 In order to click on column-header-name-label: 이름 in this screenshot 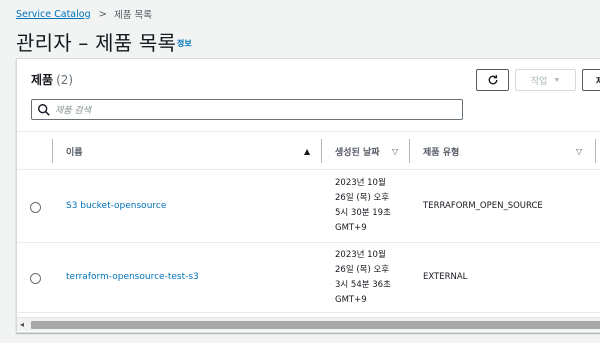, I will do `click(74, 152)`.